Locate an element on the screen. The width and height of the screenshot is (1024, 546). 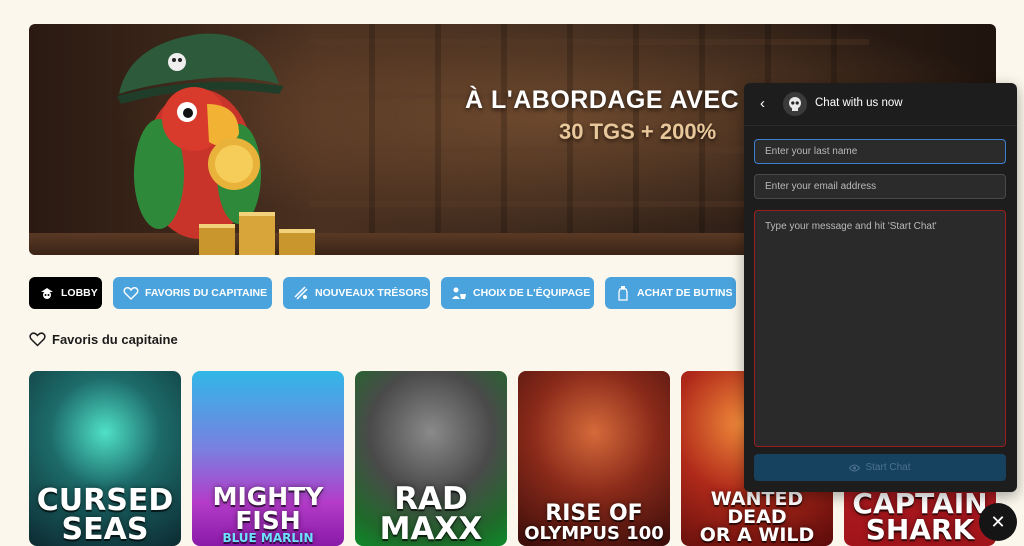
section-title-favoris: Favoris du capitaine is located at coordinates (103, 339).